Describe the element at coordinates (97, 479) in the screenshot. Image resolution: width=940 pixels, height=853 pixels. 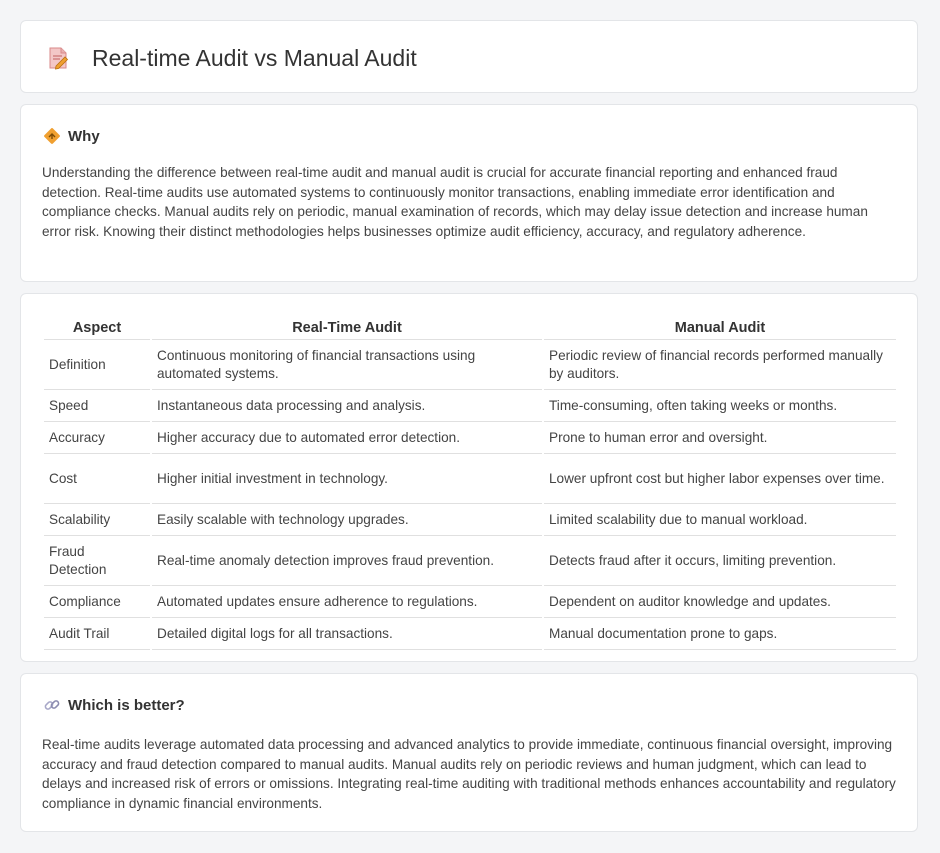
I see `cell-aspect: Cost` at that location.